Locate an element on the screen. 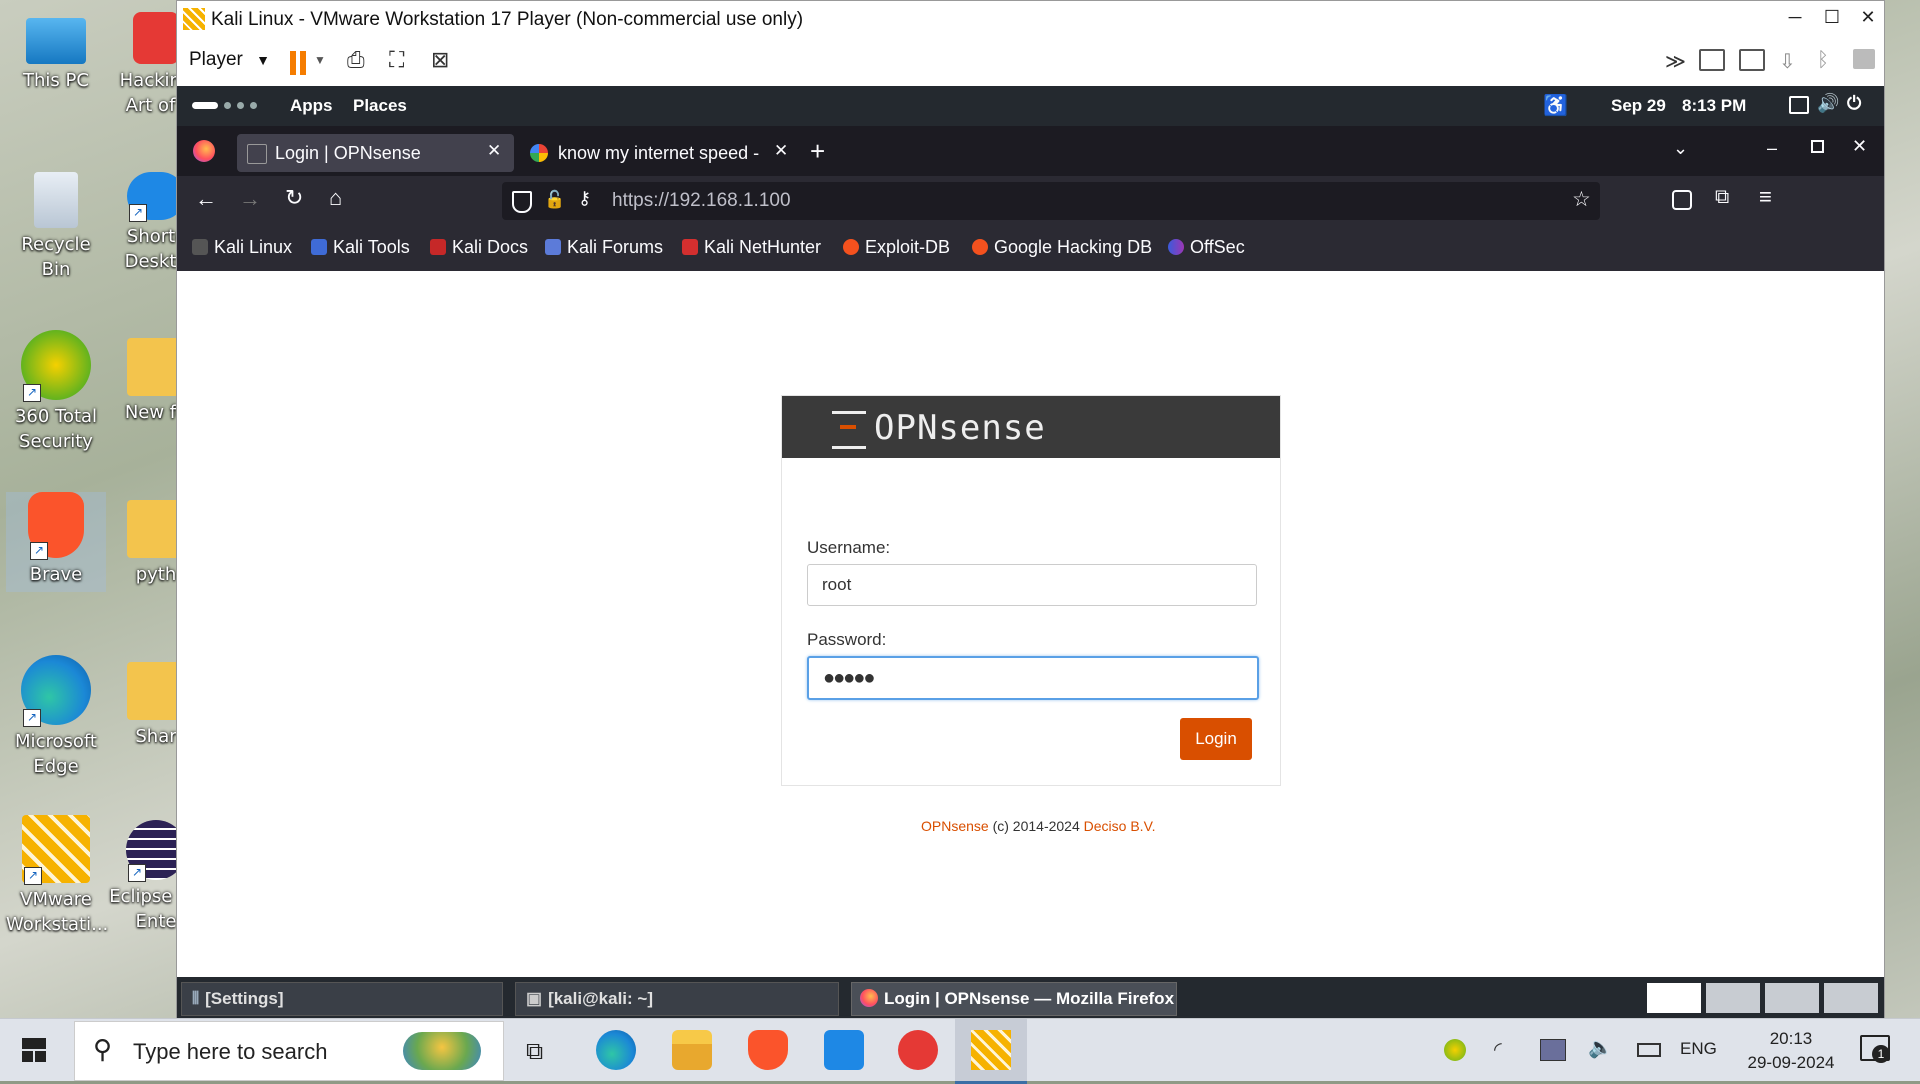  minimize-window-icon: – is located at coordinates (1772, 148).